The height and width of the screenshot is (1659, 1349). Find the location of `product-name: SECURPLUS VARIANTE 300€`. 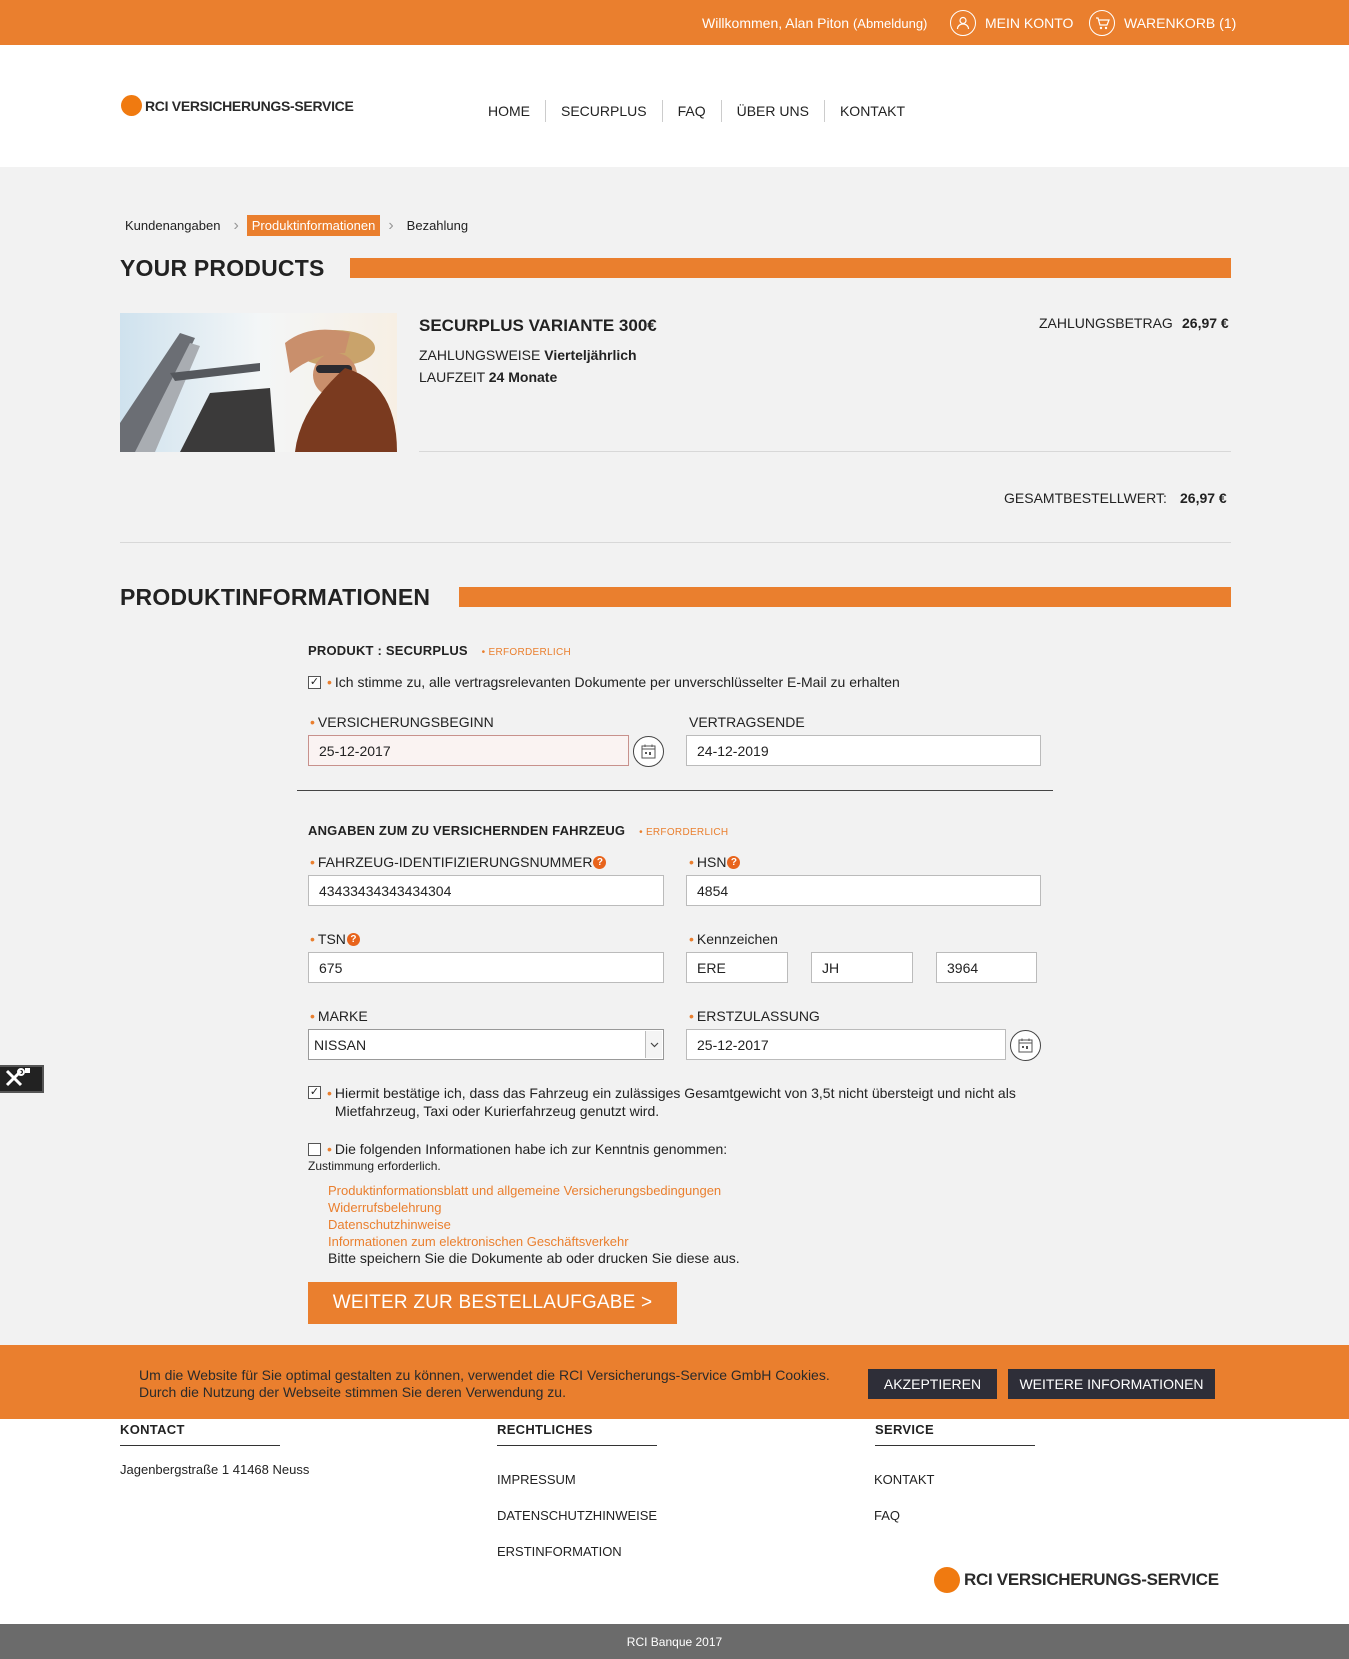

product-name: SECURPLUS VARIANTE 300€ is located at coordinates (538, 325).